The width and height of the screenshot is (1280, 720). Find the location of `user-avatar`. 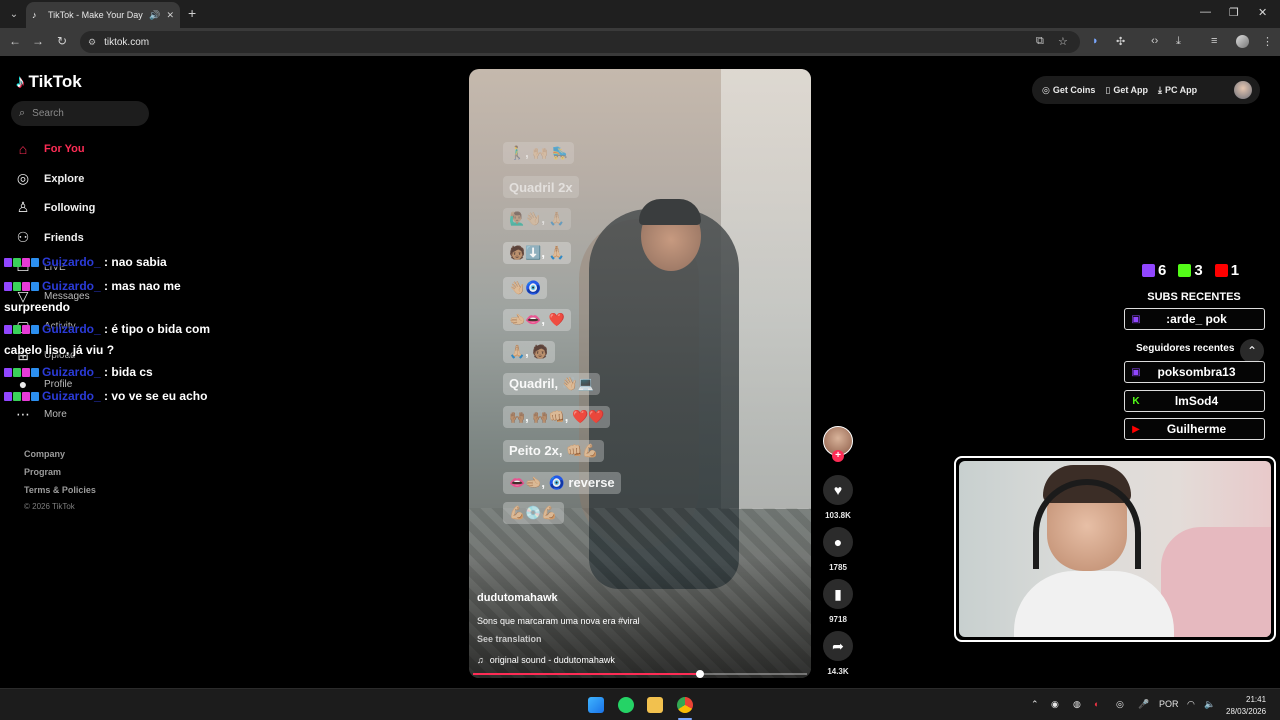

user-avatar is located at coordinates (1243, 90).